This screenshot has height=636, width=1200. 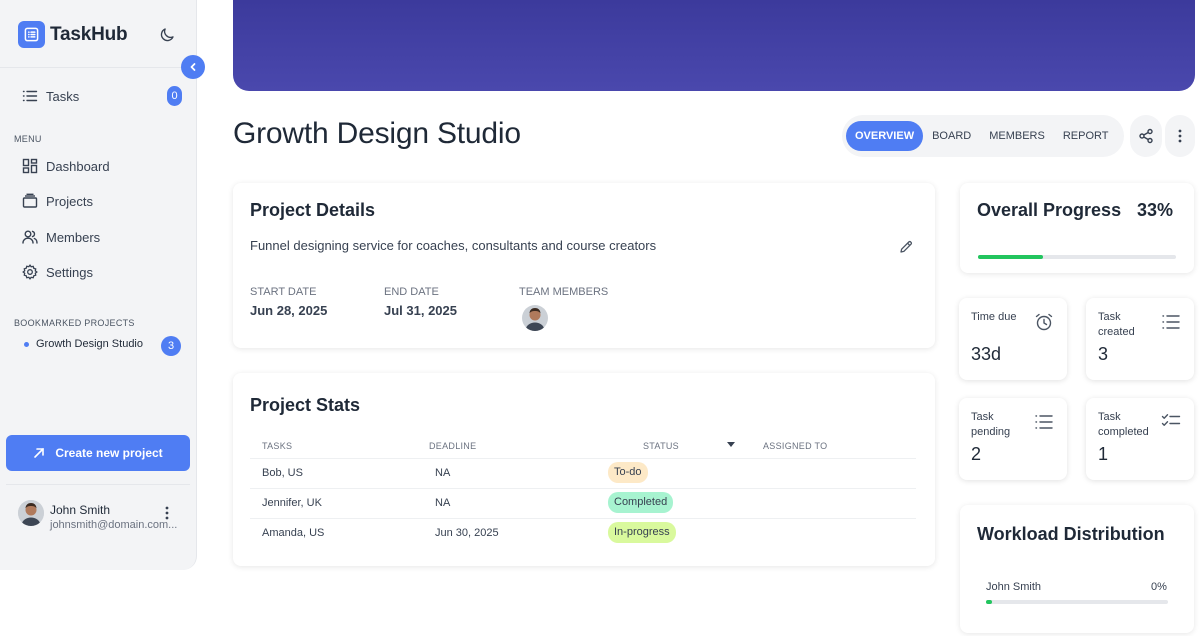 I want to click on start-date-value: Jun 28, 2025, so click(x=289, y=310).